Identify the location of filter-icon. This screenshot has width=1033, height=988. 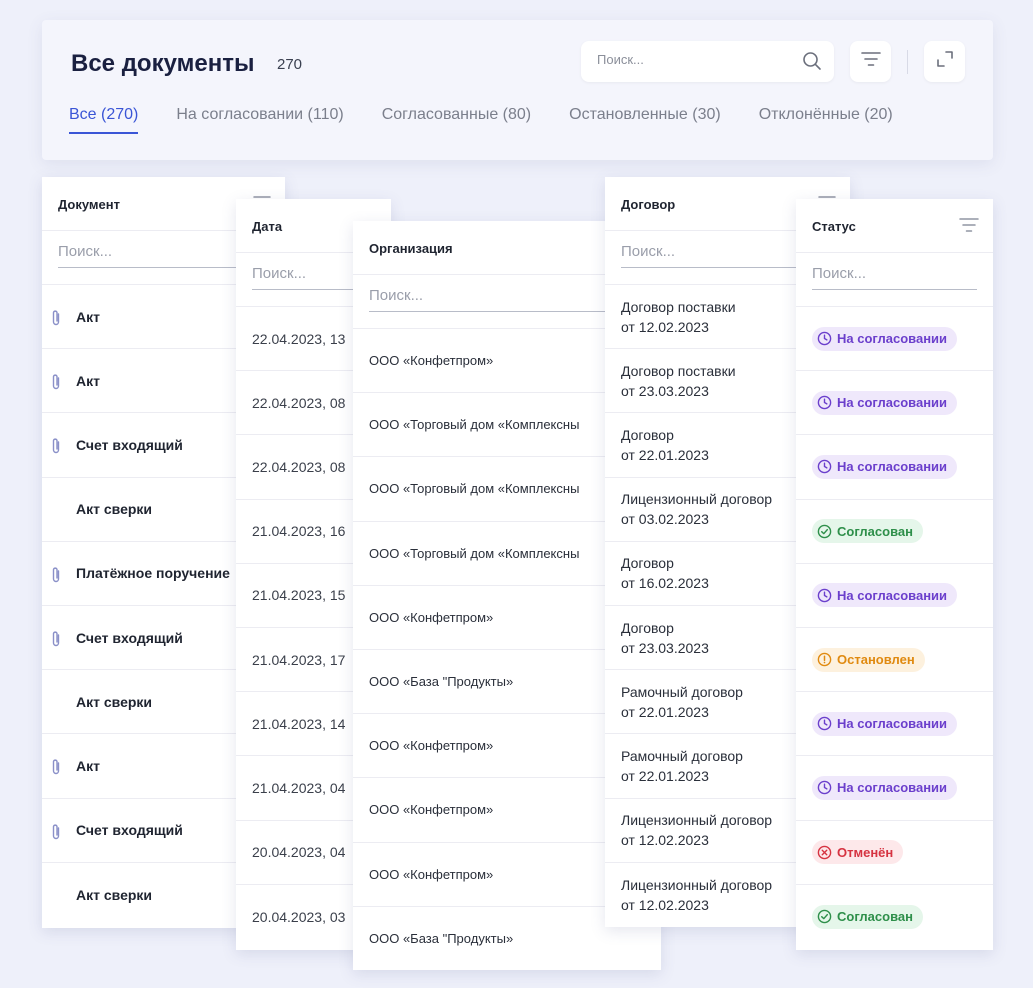
(870, 61).